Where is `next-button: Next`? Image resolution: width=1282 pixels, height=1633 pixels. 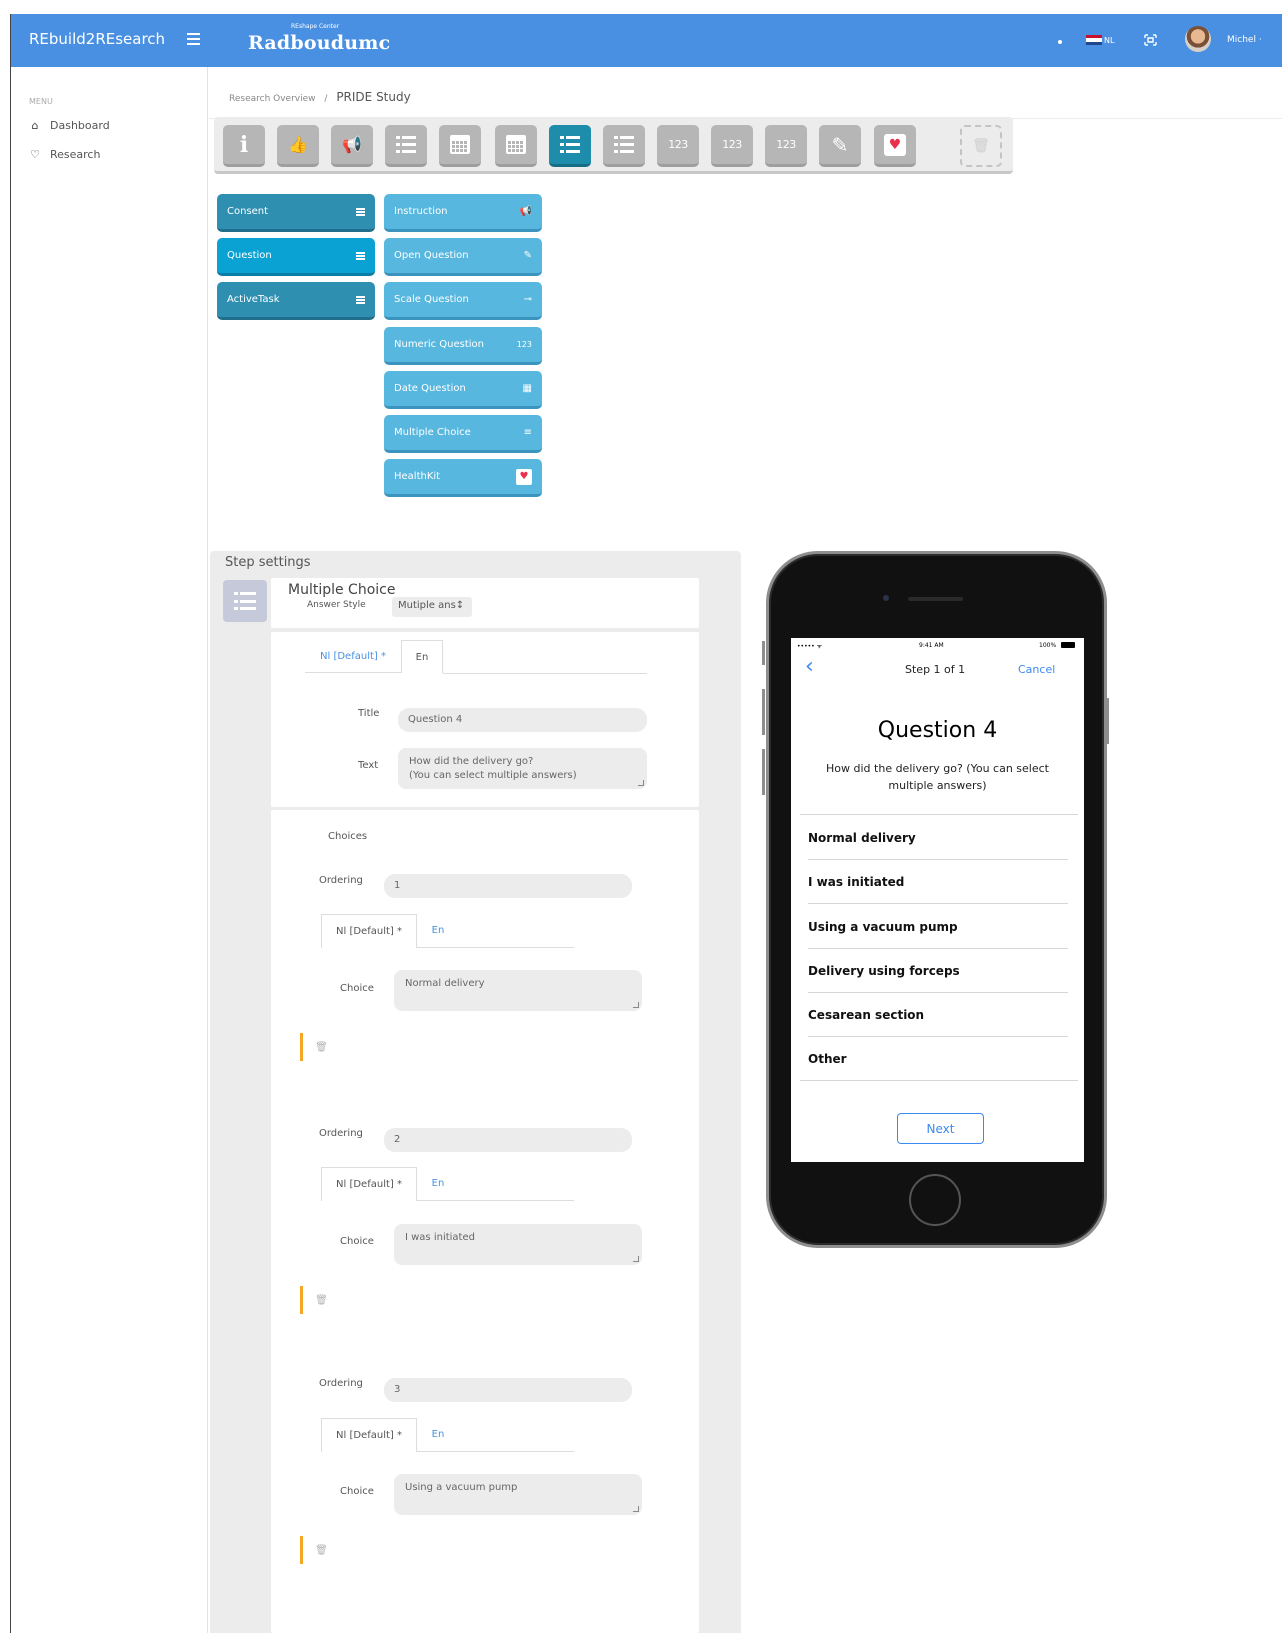 next-button: Next is located at coordinates (940, 1128).